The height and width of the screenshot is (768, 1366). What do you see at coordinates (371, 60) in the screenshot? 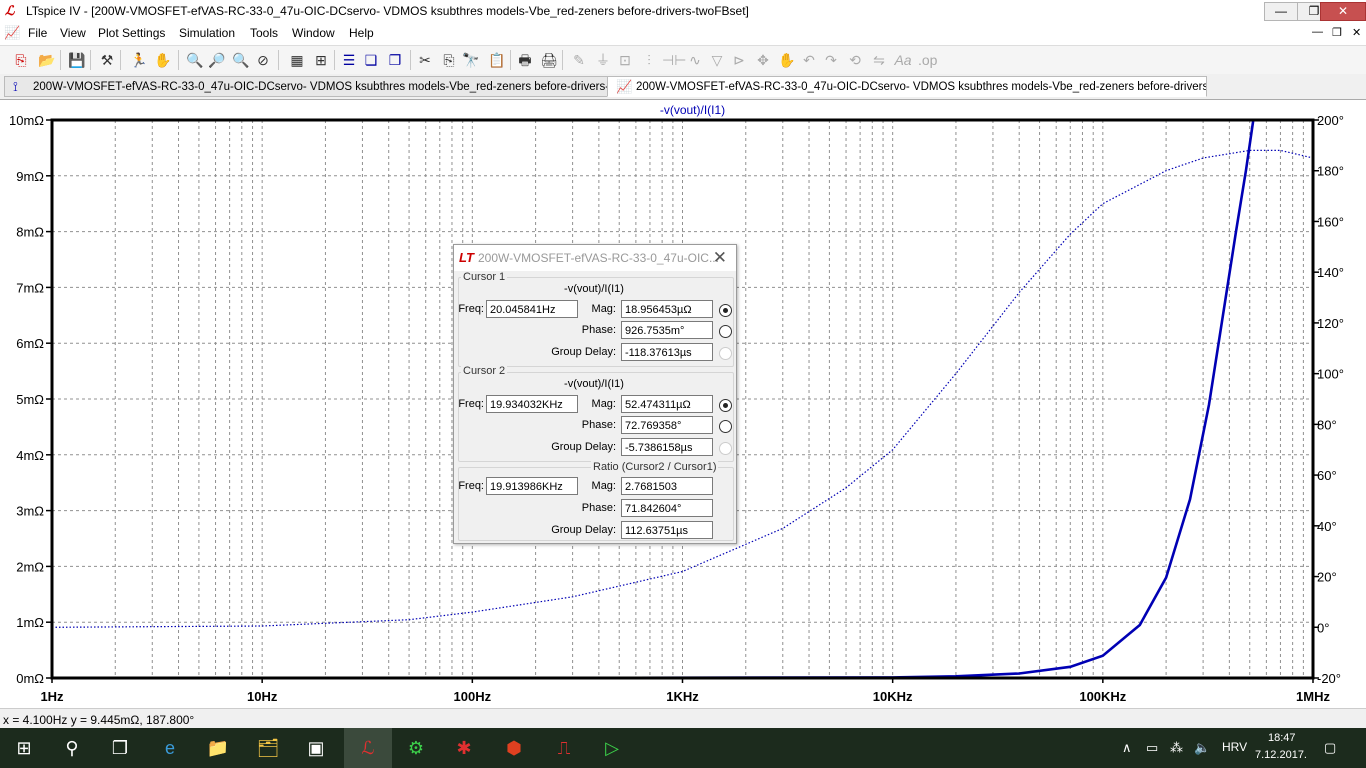
I see `cascade-icon: ❏` at bounding box center [371, 60].